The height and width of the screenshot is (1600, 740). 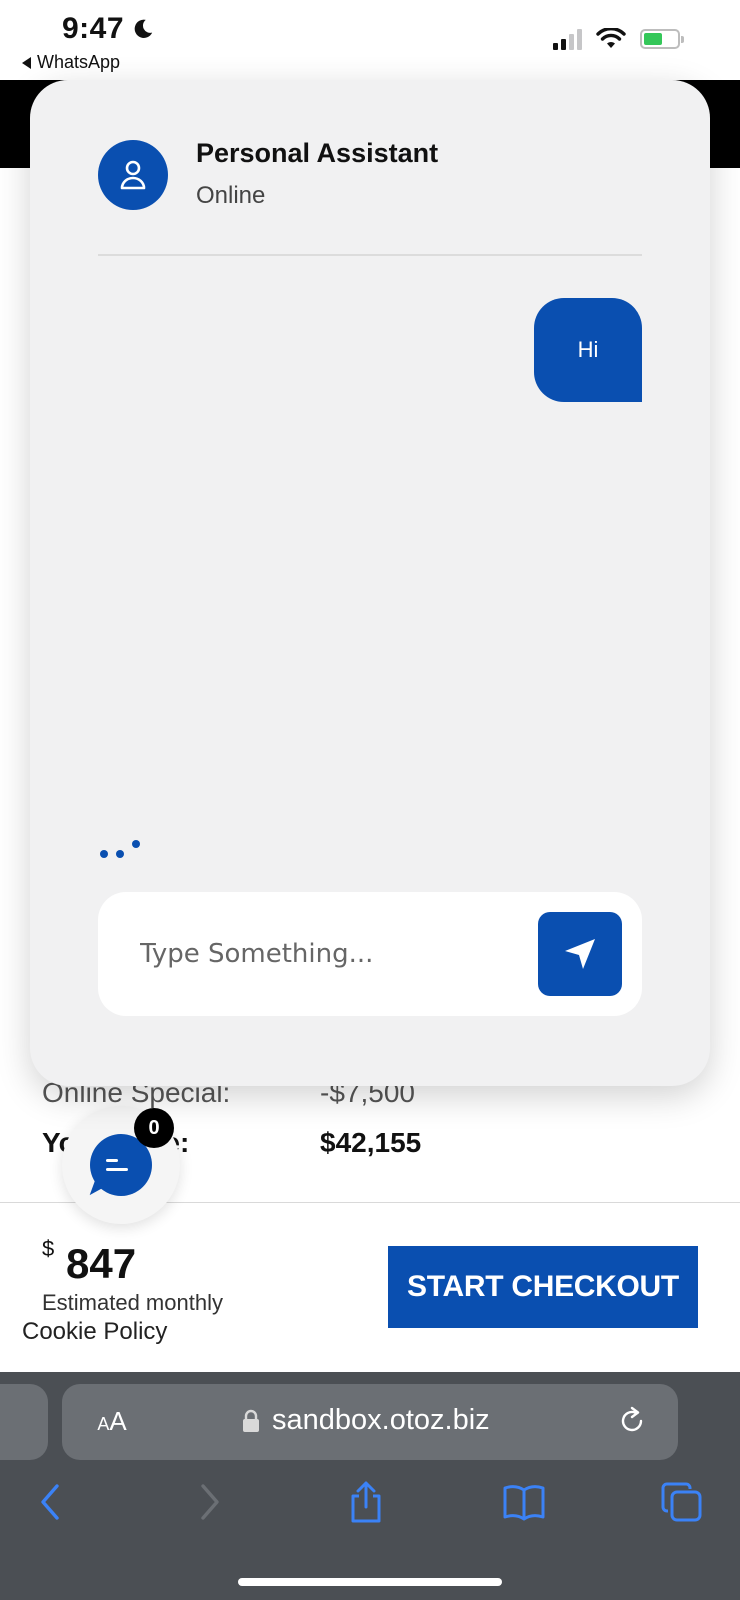 What do you see at coordinates (317, 153) in the screenshot?
I see `agent-name: Personal Assistant` at bounding box center [317, 153].